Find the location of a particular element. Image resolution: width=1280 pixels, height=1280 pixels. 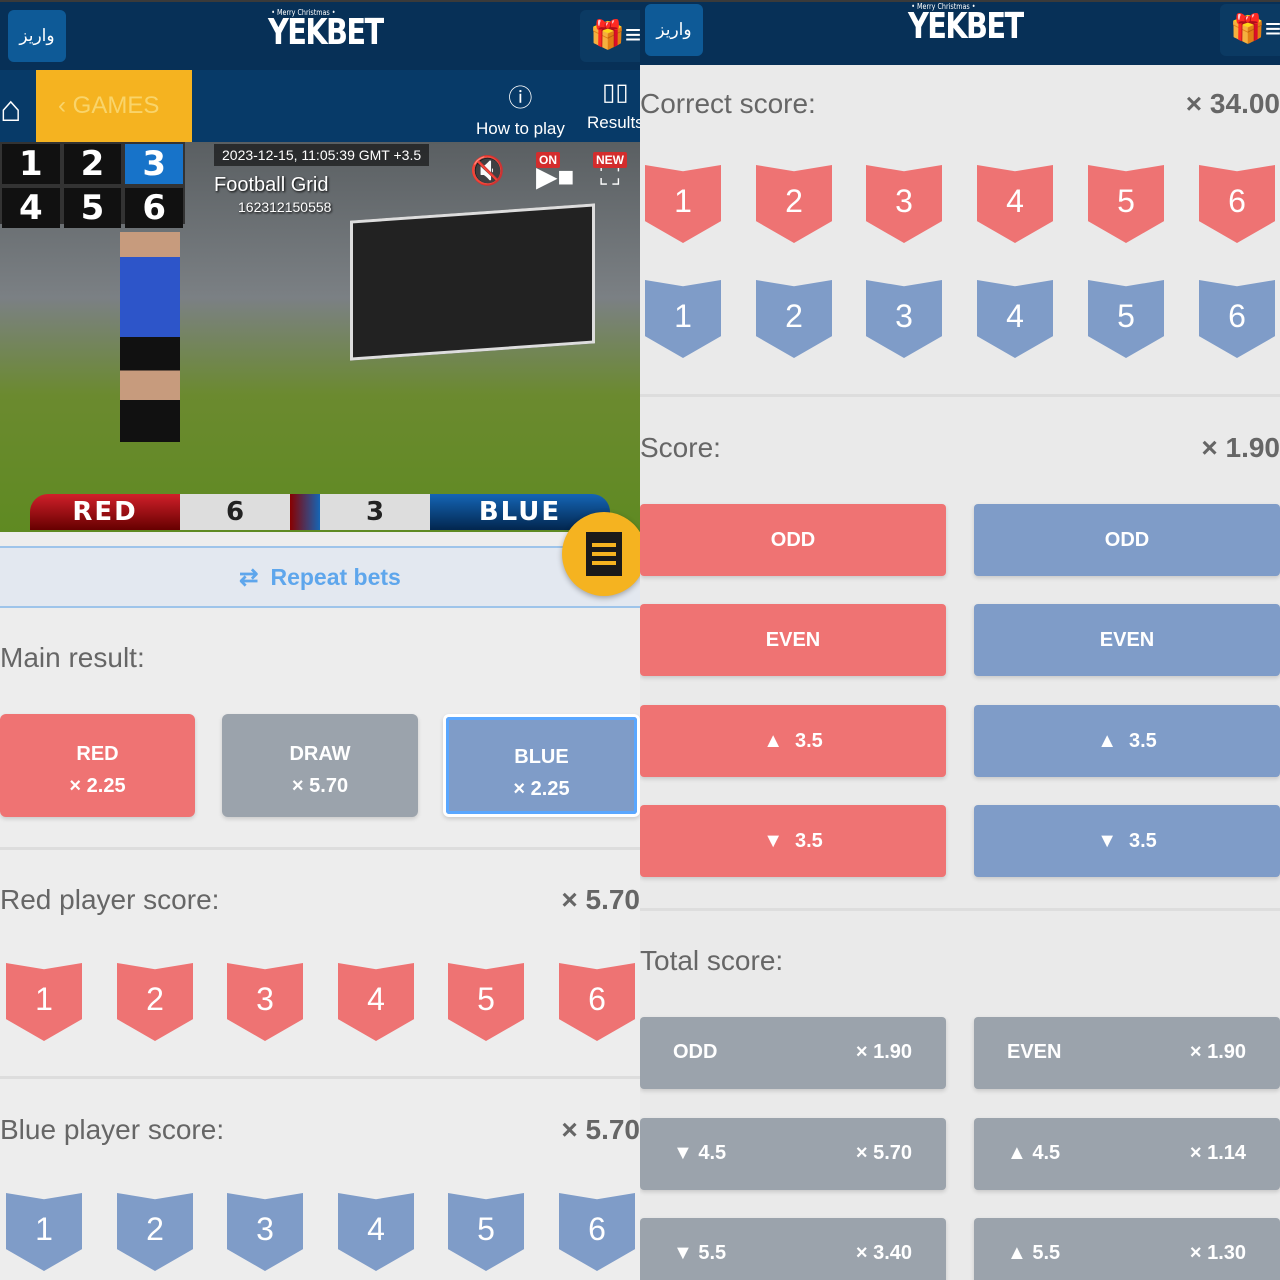

blue-player-score-label: Blue player score: is located at coordinates (112, 1129).